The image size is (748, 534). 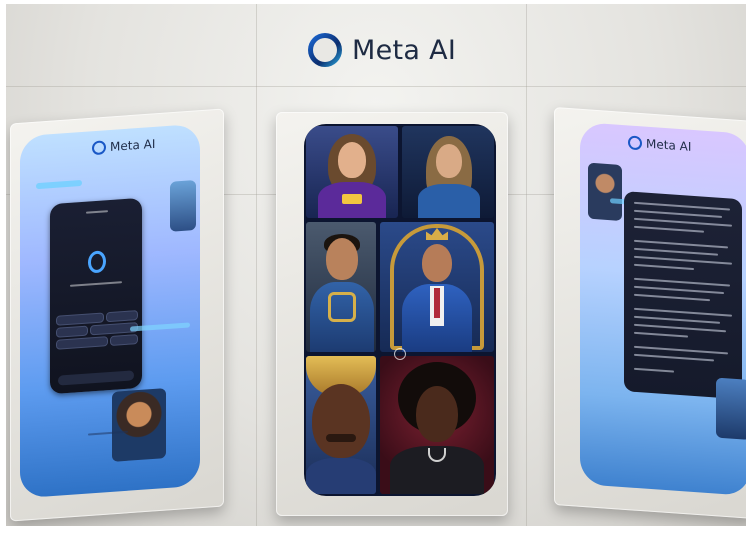 I want to click on status-line, so click(x=97, y=212).